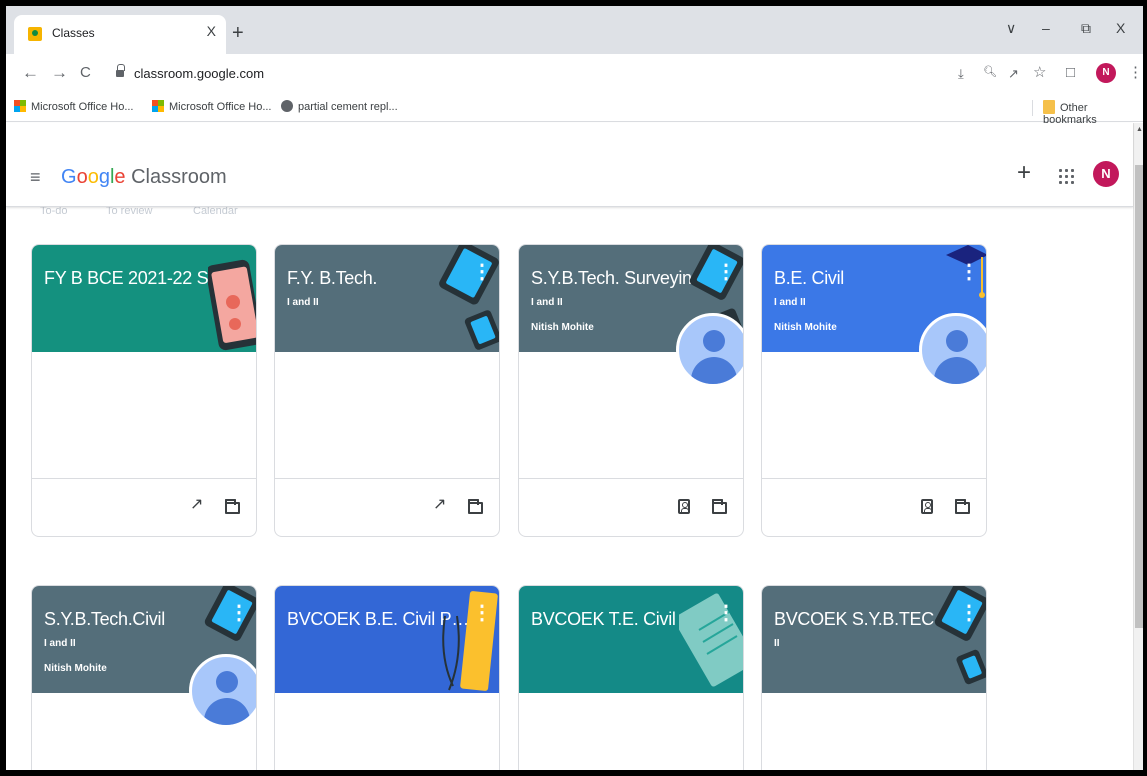  What do you see at coordinates (199, 73) in the screenshot?
I see `url-text: classroom.google.com` at bounding box center [199, 73].